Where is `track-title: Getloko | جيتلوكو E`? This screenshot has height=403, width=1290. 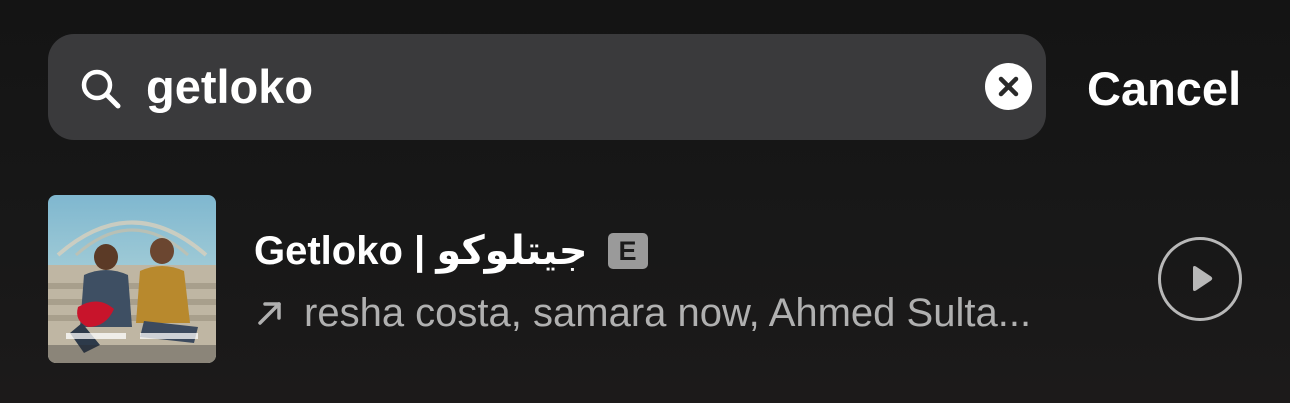
track-title: Getloko | جيتلوكو E is located at coordinates (451, 251).